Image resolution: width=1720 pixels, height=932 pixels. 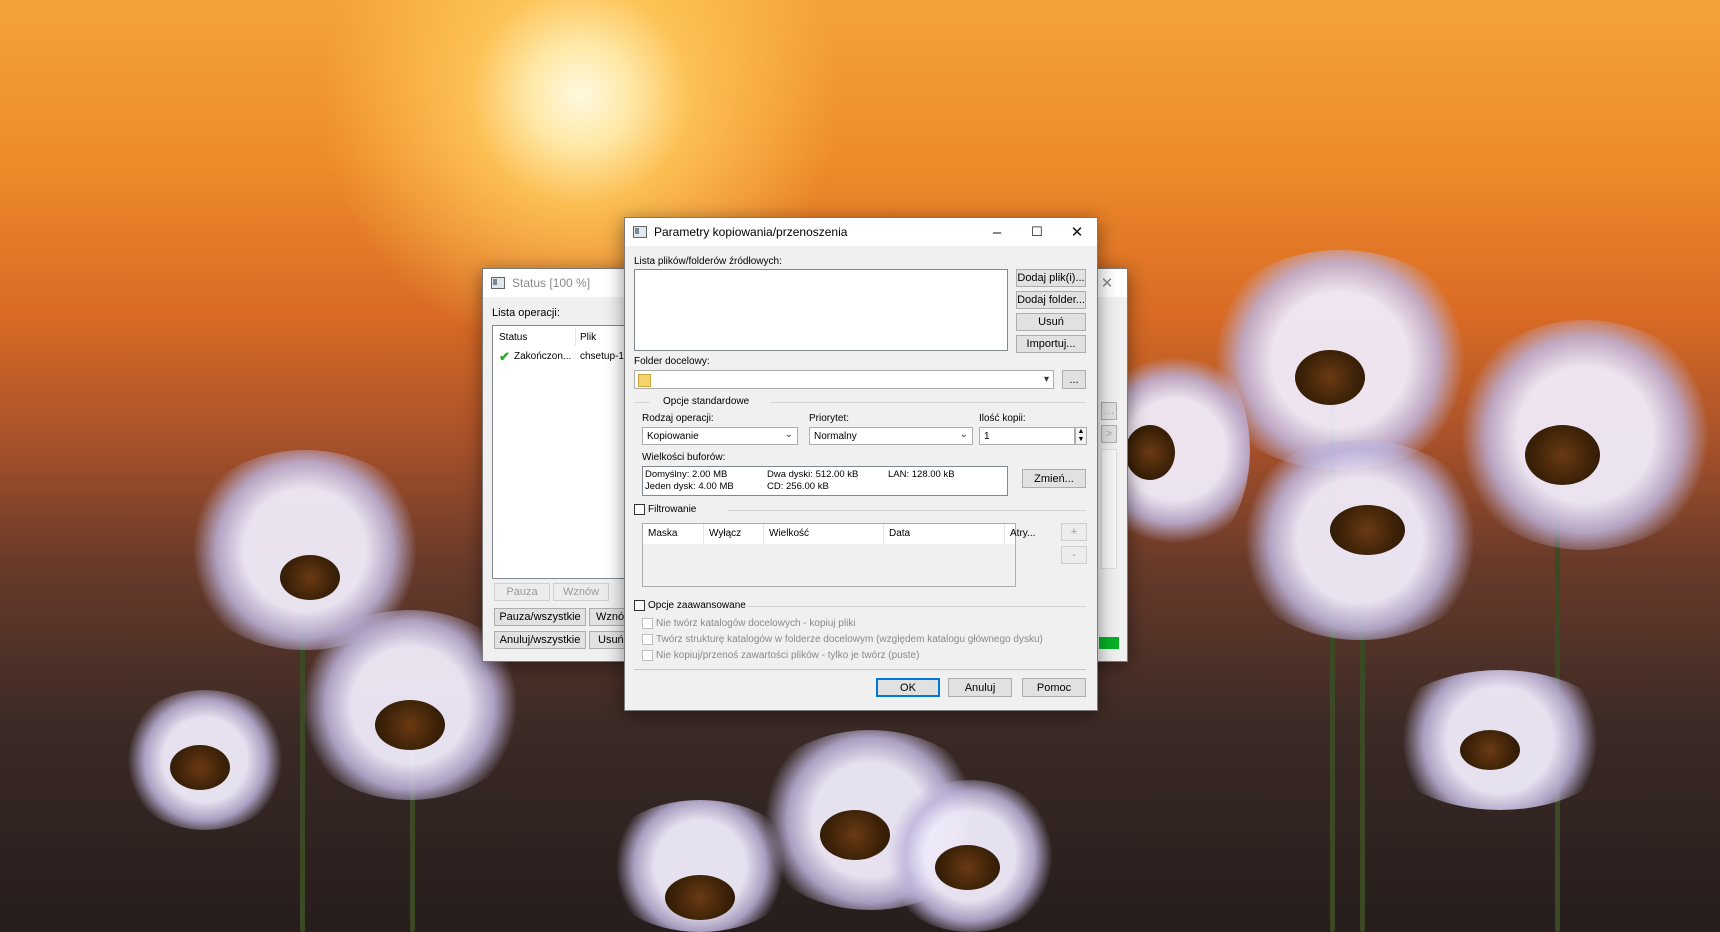 I want to click on pause-button: Pauza, so click(x=522, y=592).